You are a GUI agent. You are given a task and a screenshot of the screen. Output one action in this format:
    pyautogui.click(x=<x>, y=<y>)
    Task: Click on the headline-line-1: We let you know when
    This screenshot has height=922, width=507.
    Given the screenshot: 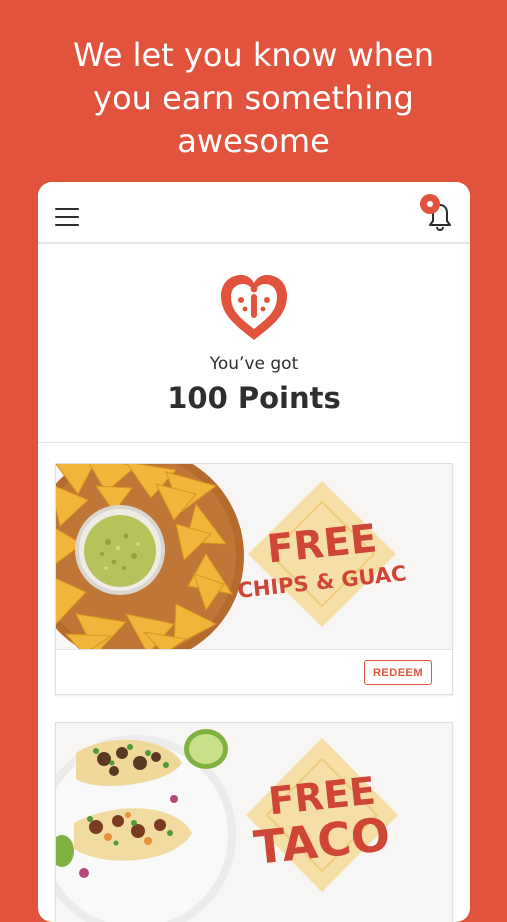 What is the action you would take?
    pyautogui.click(x=253, y=55)
    